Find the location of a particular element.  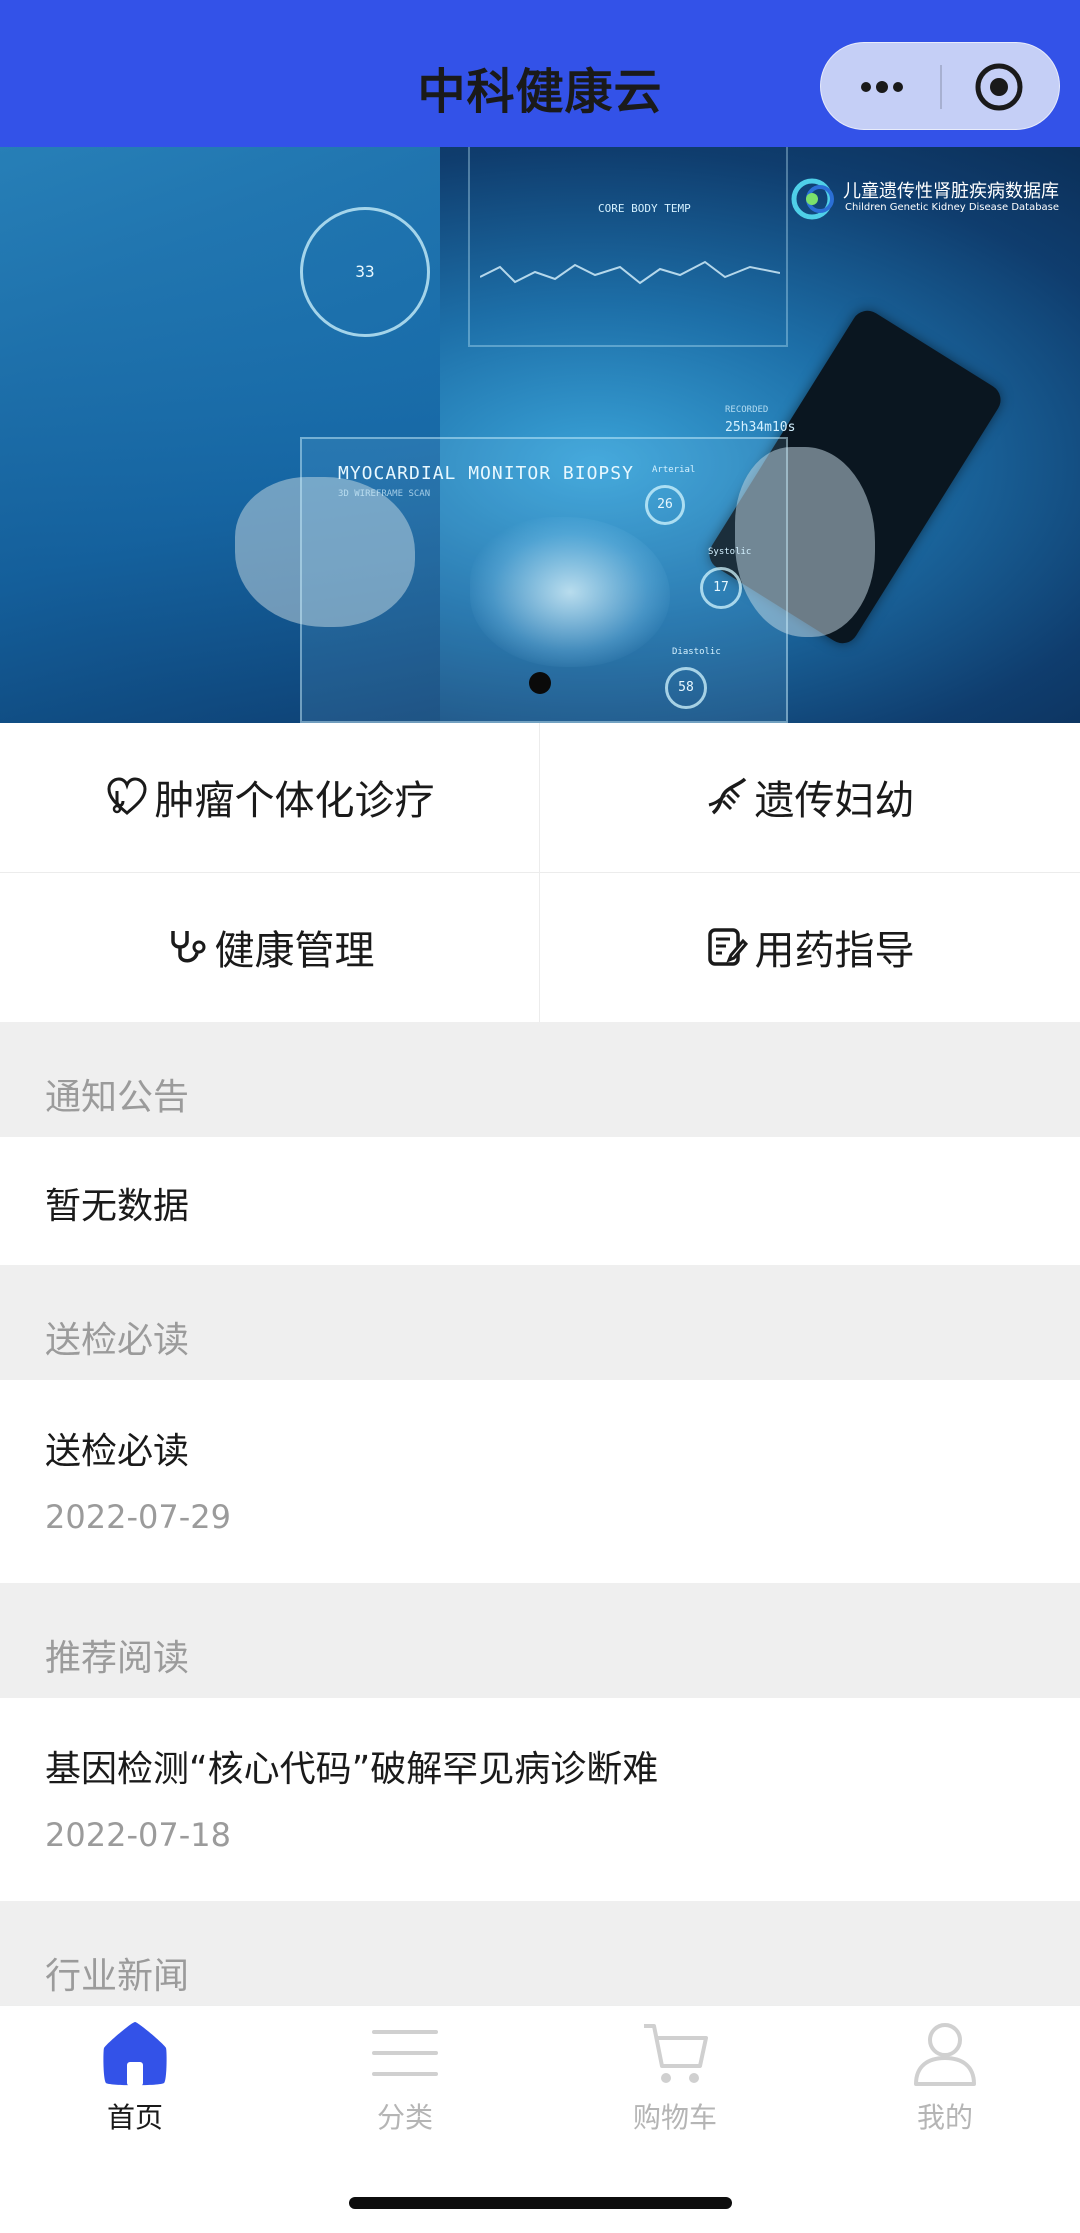

service-genetic-maternal: 遗传妇幼 is located at coordinates (809, 797).